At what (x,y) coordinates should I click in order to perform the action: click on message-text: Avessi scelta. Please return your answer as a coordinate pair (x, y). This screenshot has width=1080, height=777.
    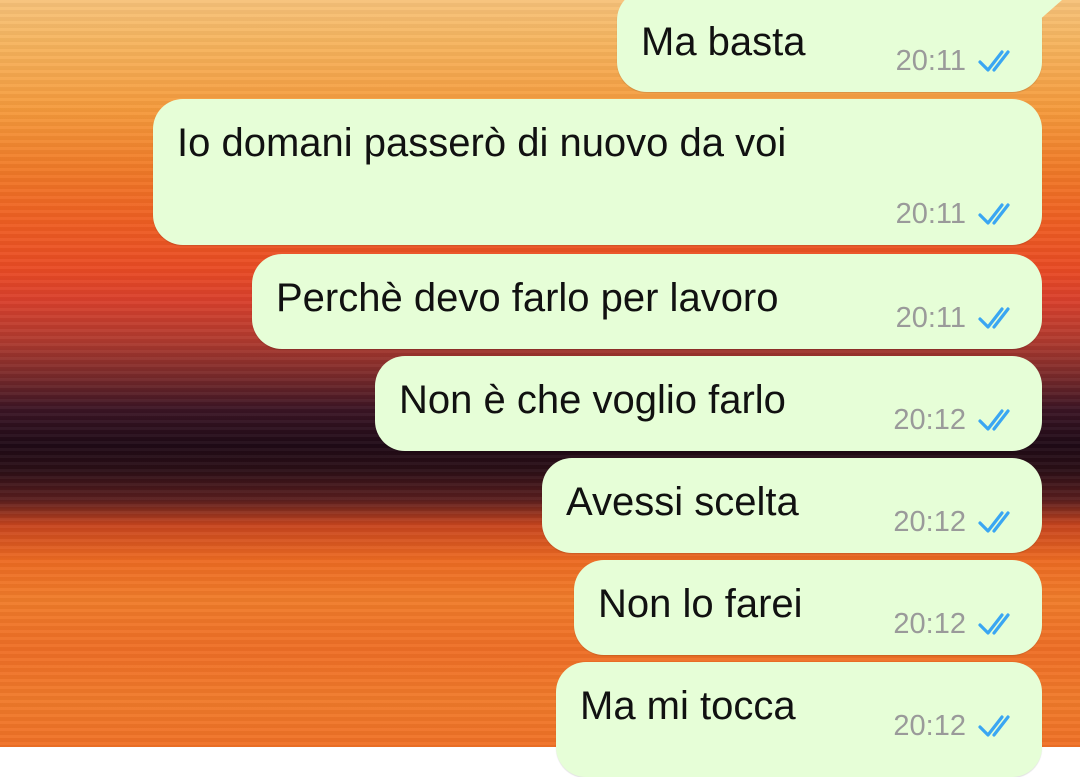
    Looking at the image, I should click on (682, 502).